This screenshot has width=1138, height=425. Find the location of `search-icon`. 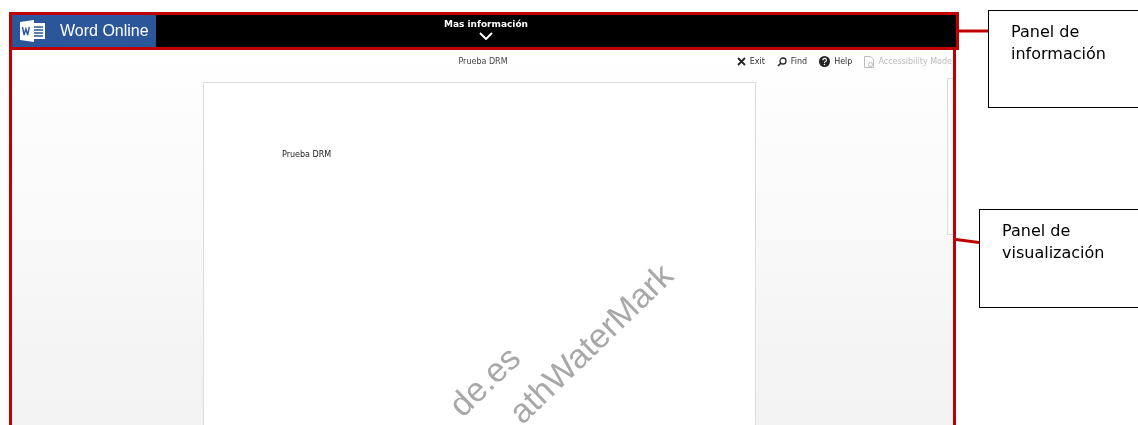

search-icon is located at coordinates (781, 61).